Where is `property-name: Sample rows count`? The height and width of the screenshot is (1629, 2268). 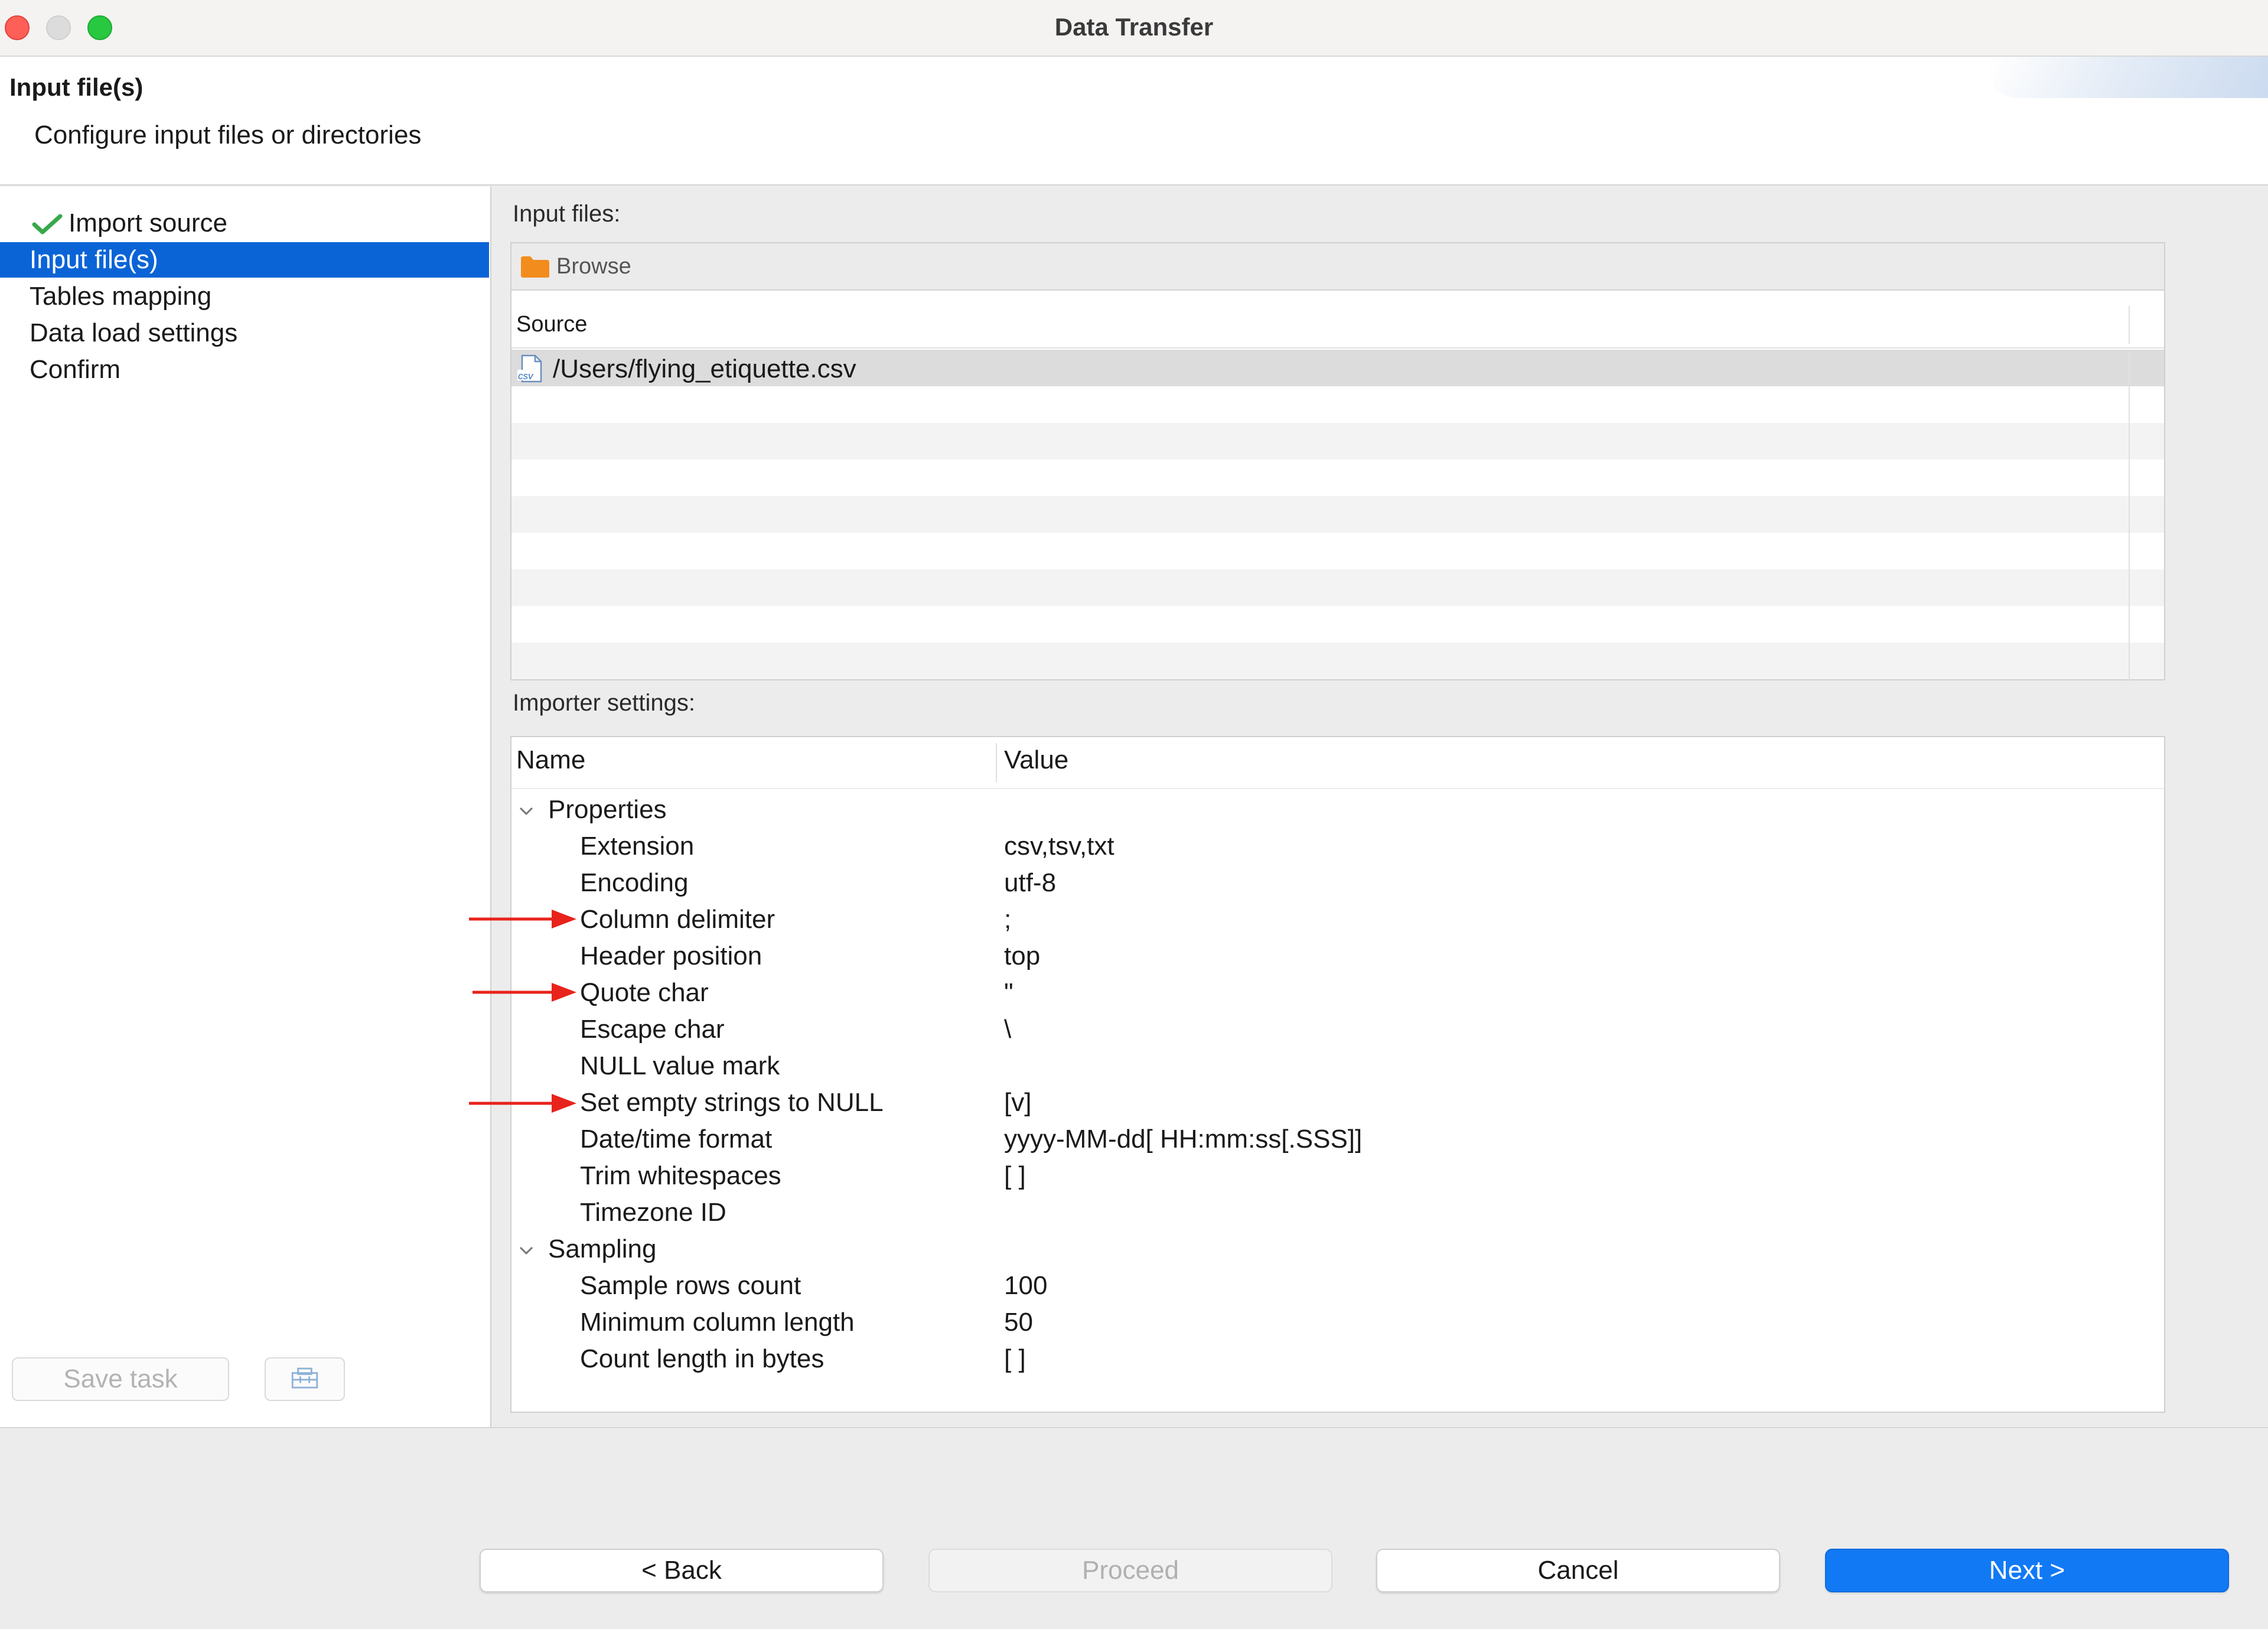
property-name: Sample rows count is located at coordinates (690, 1285).